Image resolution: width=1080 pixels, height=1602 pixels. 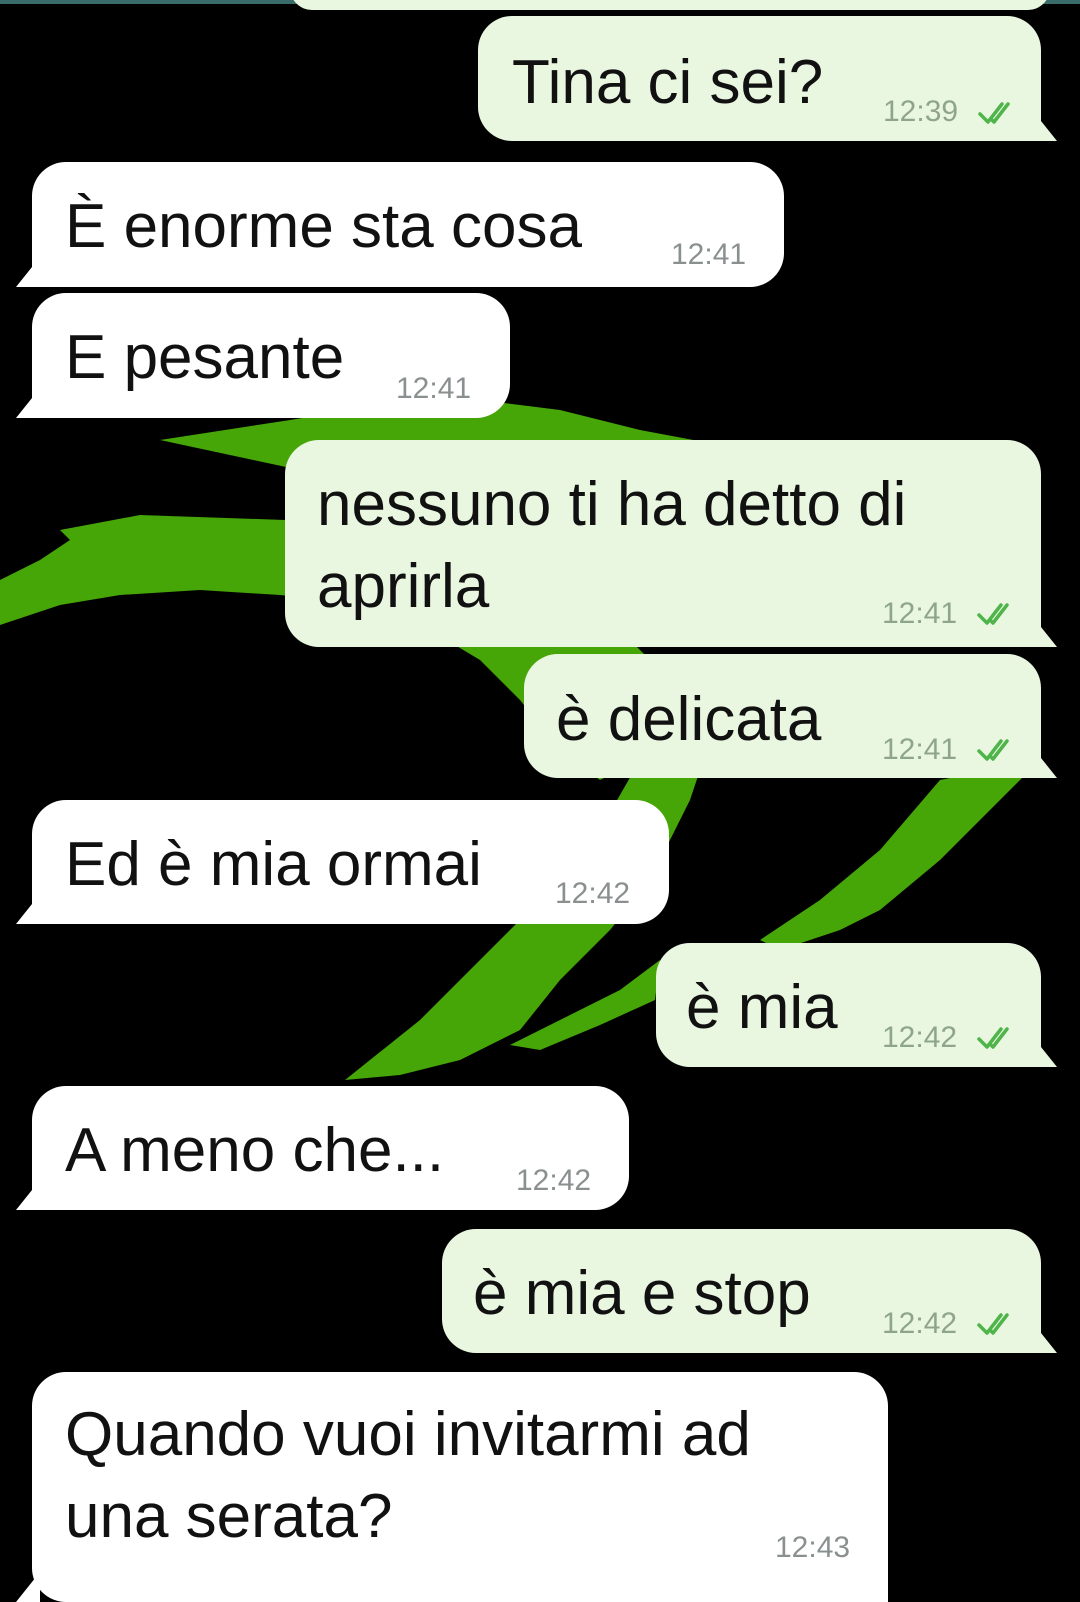 I want to click on message-bubble-incoming: È enorme sta cosa 12:41, so click(x=408, y=224).